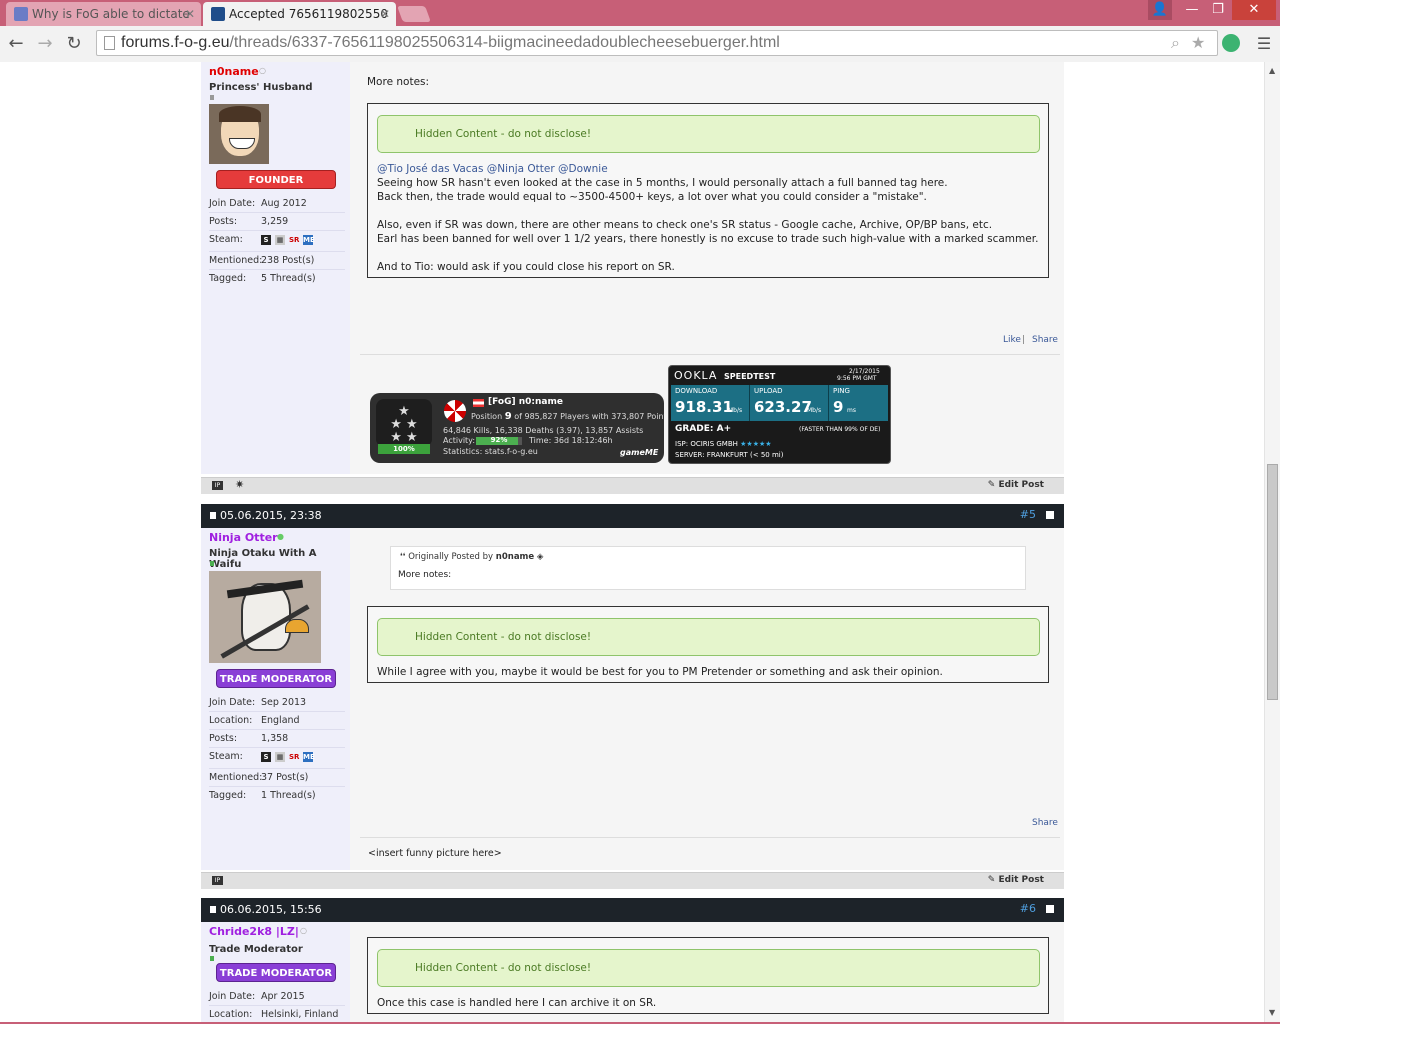  What do you see at coordinates (583, 169) in the screenshot?
I see `mention-link: @Downie` at bounding box center [583, 169].